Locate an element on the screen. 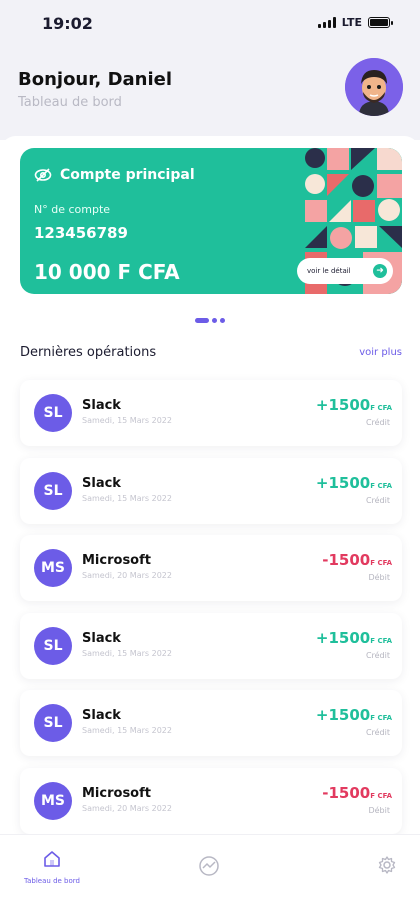 The height and width of the screenshot is (900, 420). bottom-nav: Tableau de bord is located at coordinates (210, 867).